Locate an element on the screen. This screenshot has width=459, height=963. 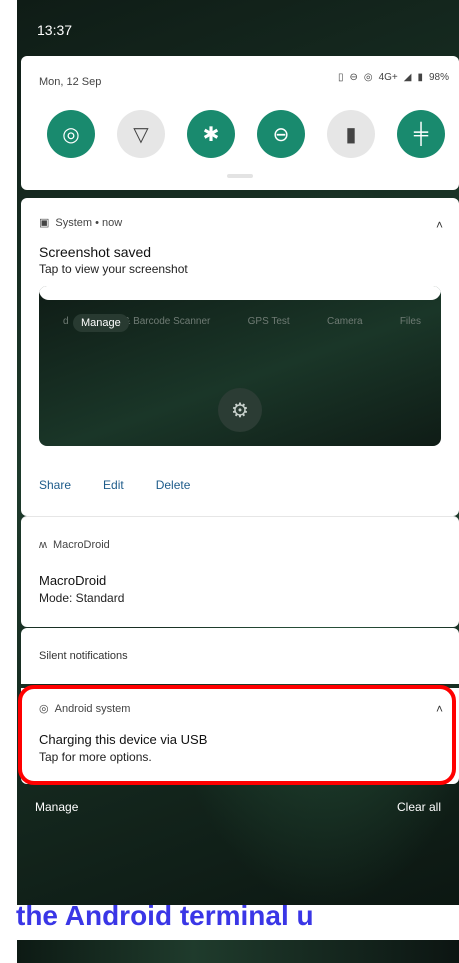
preview-label: d is located at coordinates (66, 321).